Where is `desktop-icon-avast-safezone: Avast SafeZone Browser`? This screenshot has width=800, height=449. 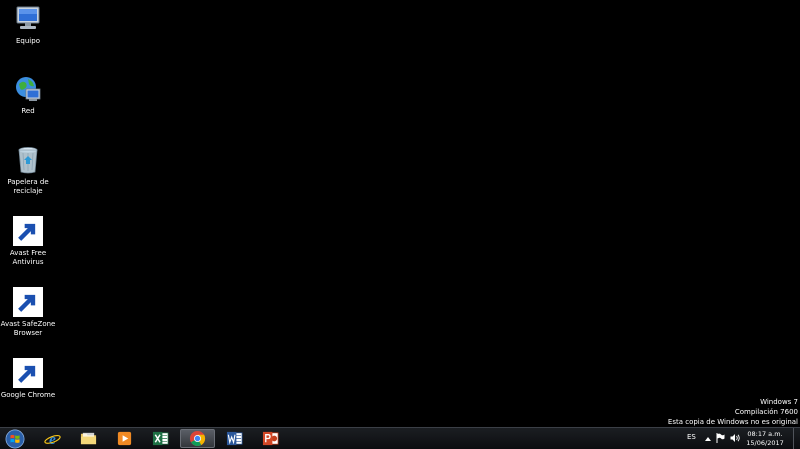 desktop-icon-avast-safezone: Avast SafeZone Browser is located at coordinates (28, 312).